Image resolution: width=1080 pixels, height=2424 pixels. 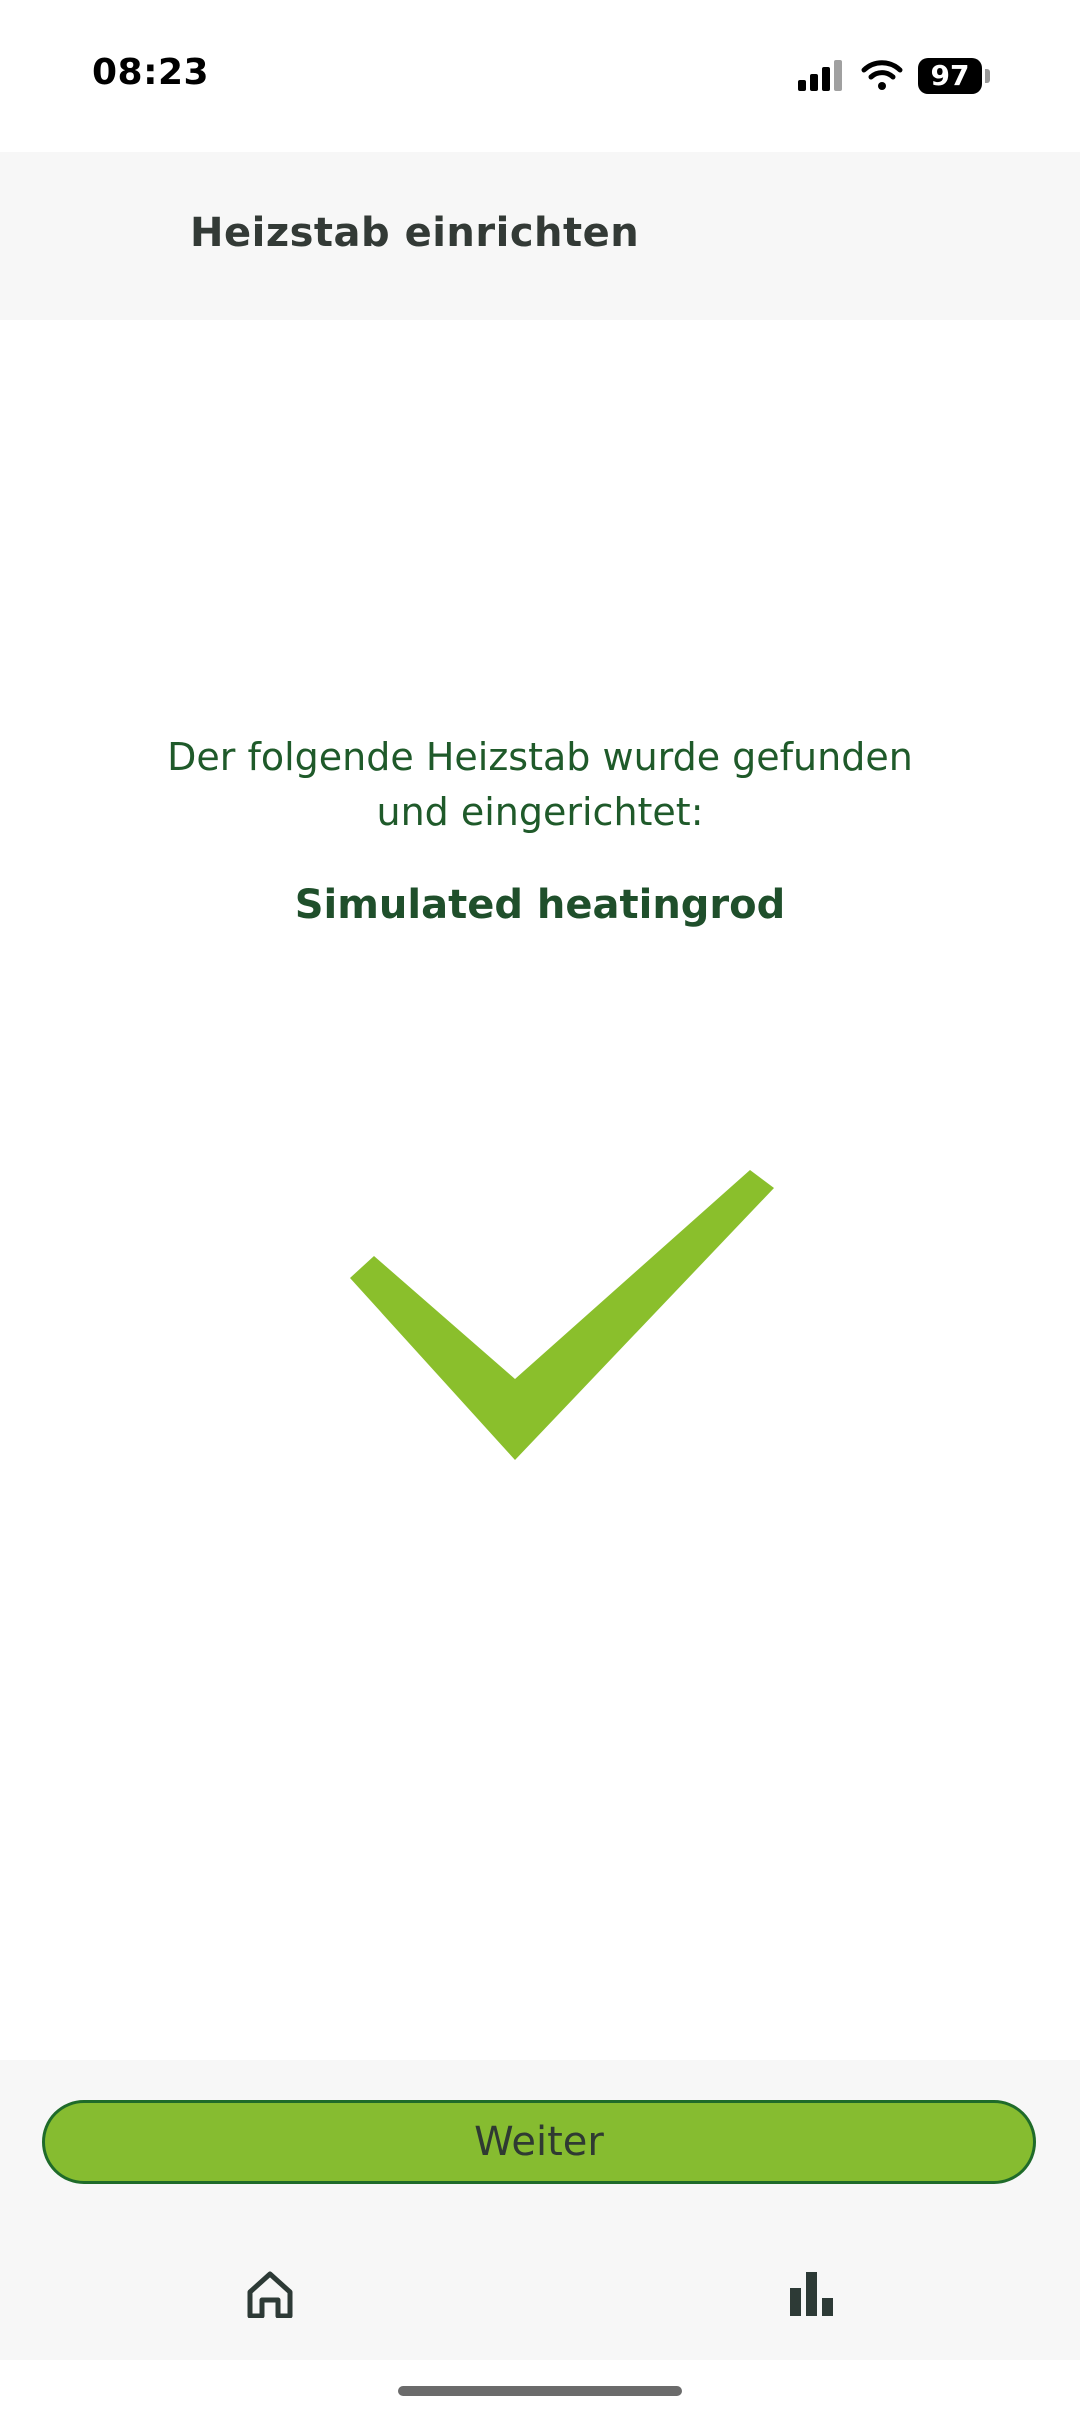 I want to click on bottom-panel: Weiter, so click(x=540, y=2210).